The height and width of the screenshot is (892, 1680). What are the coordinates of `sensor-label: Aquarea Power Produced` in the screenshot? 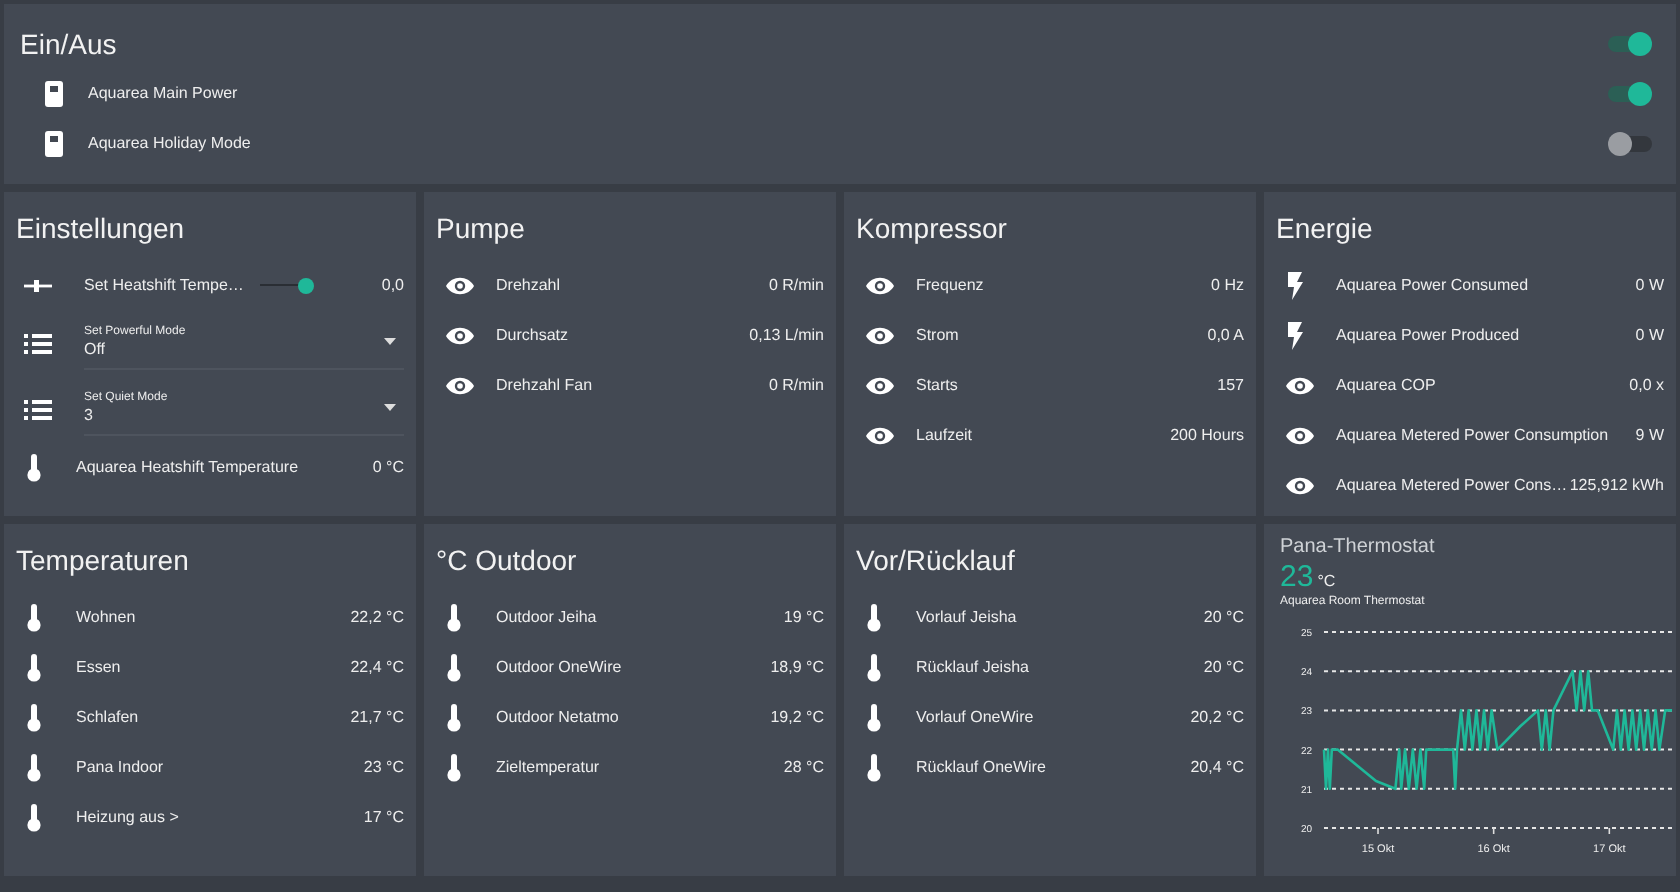 It's located at (1429, 335).